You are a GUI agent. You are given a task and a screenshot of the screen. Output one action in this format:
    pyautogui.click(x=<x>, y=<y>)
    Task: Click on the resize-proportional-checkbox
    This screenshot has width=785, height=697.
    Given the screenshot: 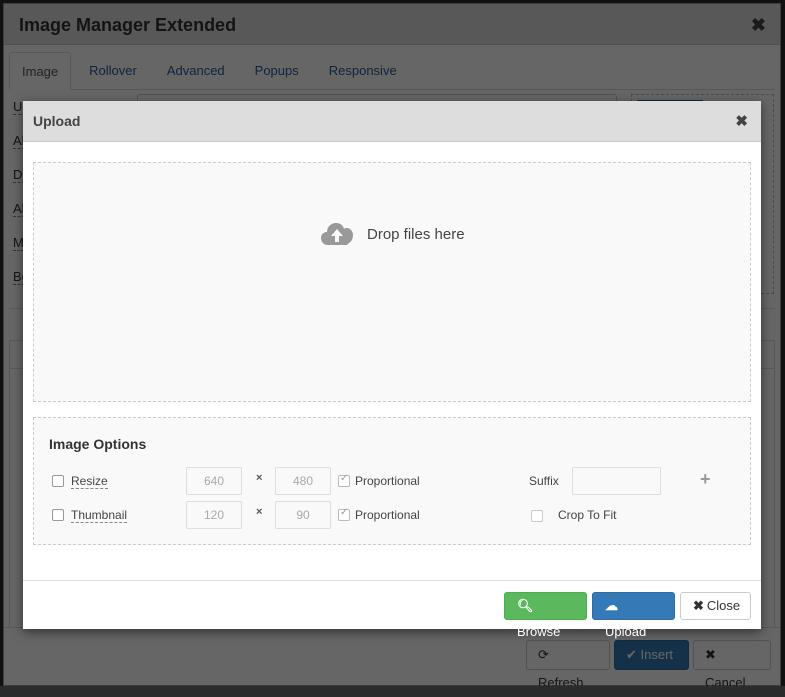 What is the action you would take?
    pyautogui.click(x=344, y=480)
    